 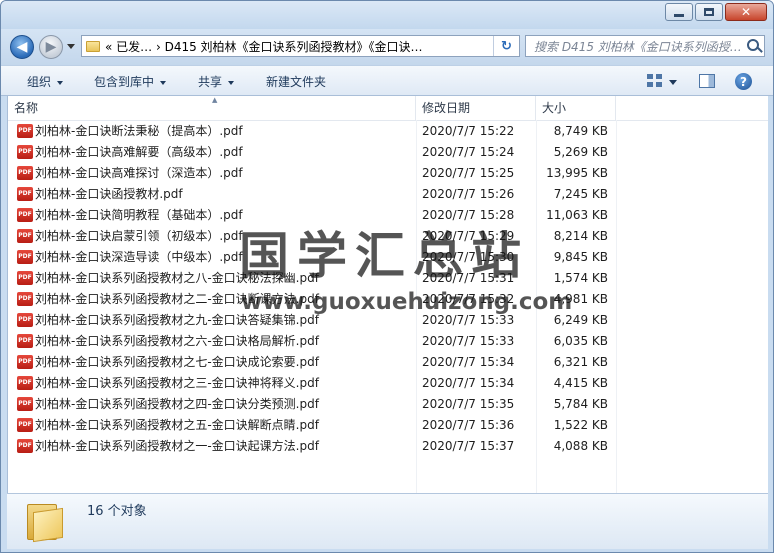 I want to click on file-name: 刘柏林-金口诀高难解要（高级本）.pdf, so click(x=139, y=152).